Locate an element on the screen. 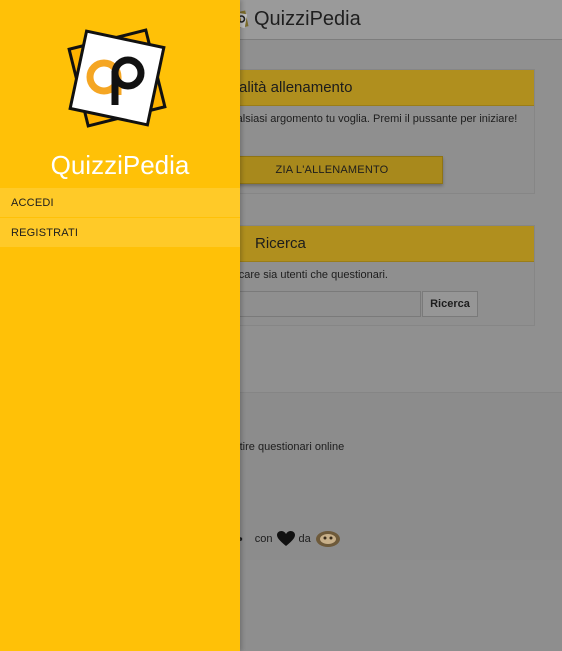 The width and height of the screenshot is (562, 651). author-avatar-icon is located at coordinates (328, 539).